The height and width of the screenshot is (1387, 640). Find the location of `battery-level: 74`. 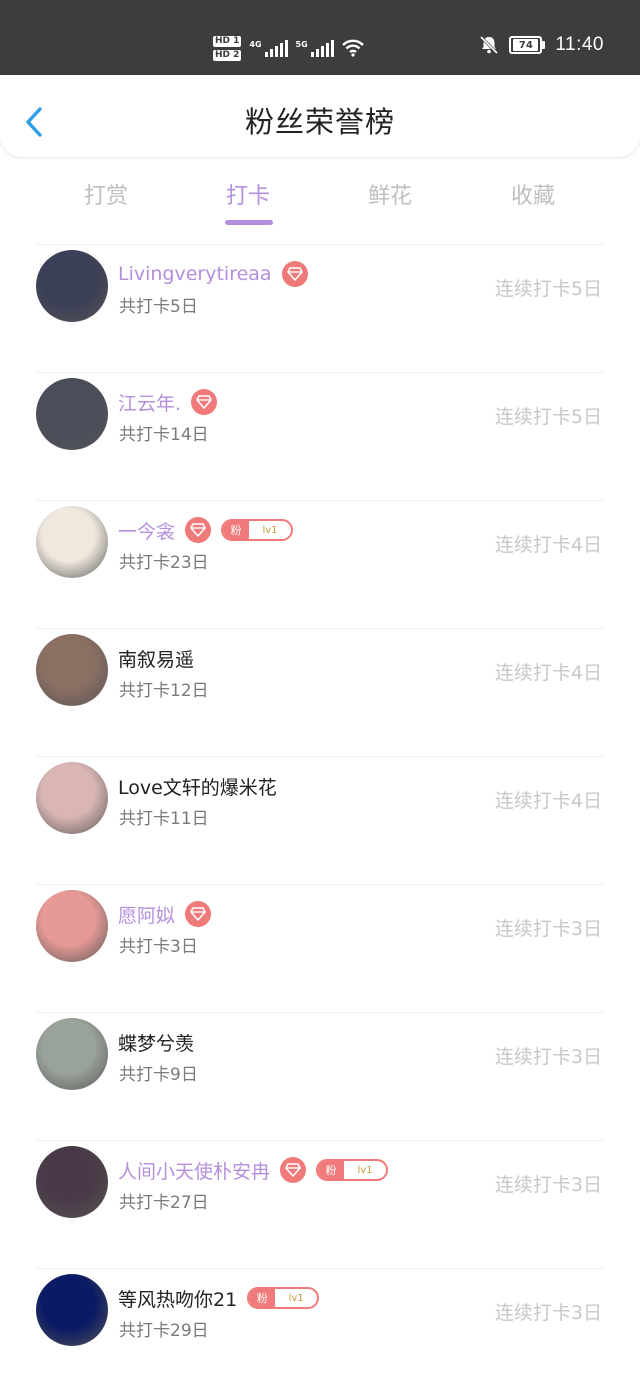

battery-level: 74 is located at coordinates (526, 45).